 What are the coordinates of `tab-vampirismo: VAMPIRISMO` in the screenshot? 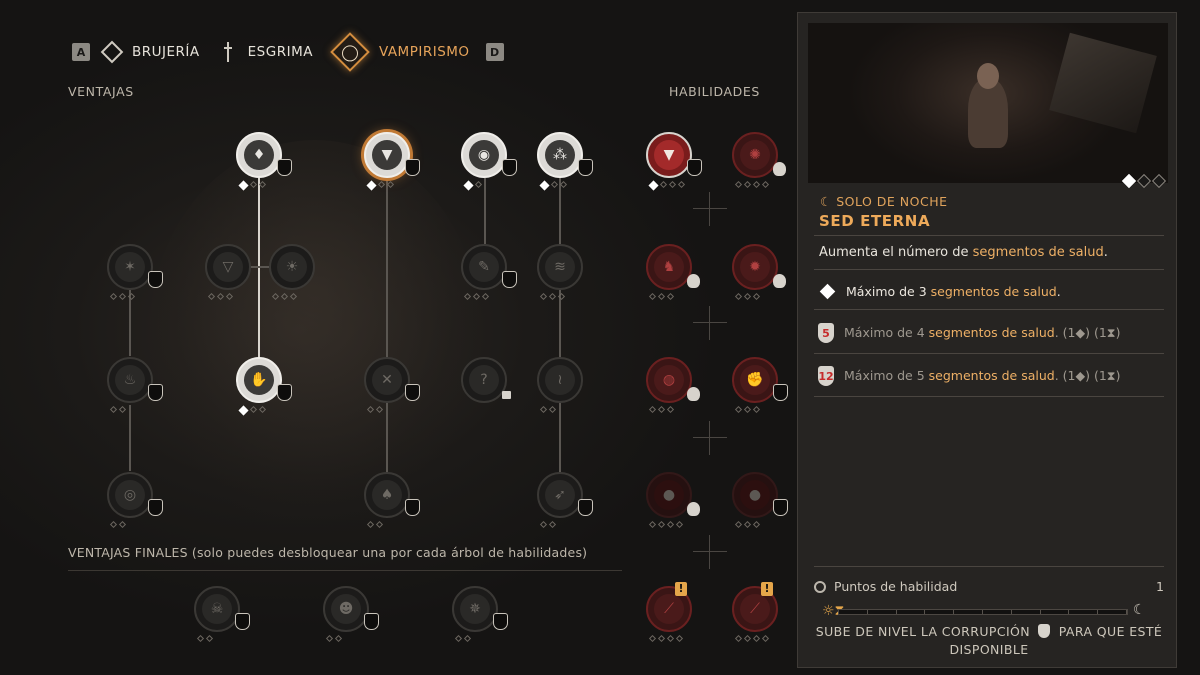 It's located at (399, 52).